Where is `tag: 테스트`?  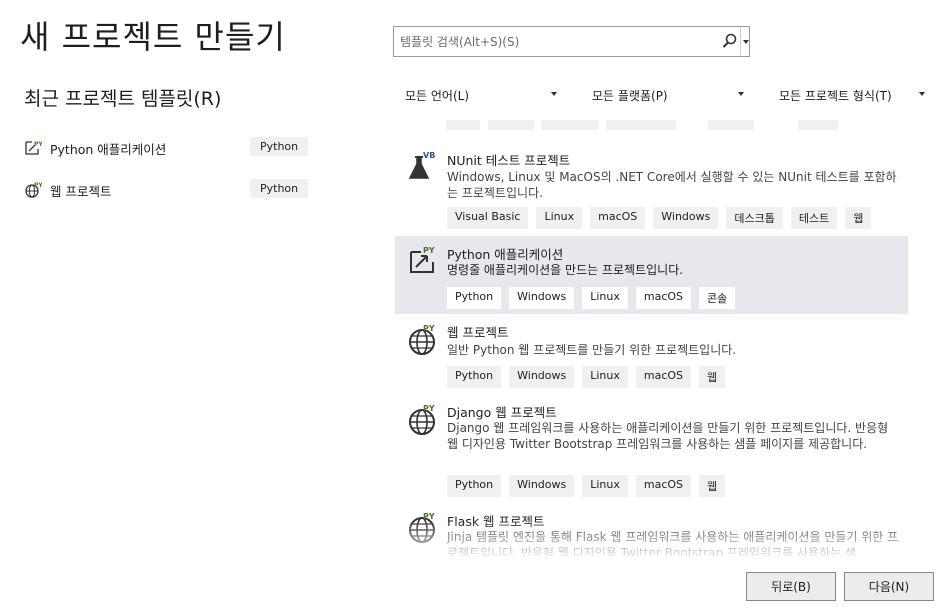 tag: 테스트 is located at coordinates (814, 218).